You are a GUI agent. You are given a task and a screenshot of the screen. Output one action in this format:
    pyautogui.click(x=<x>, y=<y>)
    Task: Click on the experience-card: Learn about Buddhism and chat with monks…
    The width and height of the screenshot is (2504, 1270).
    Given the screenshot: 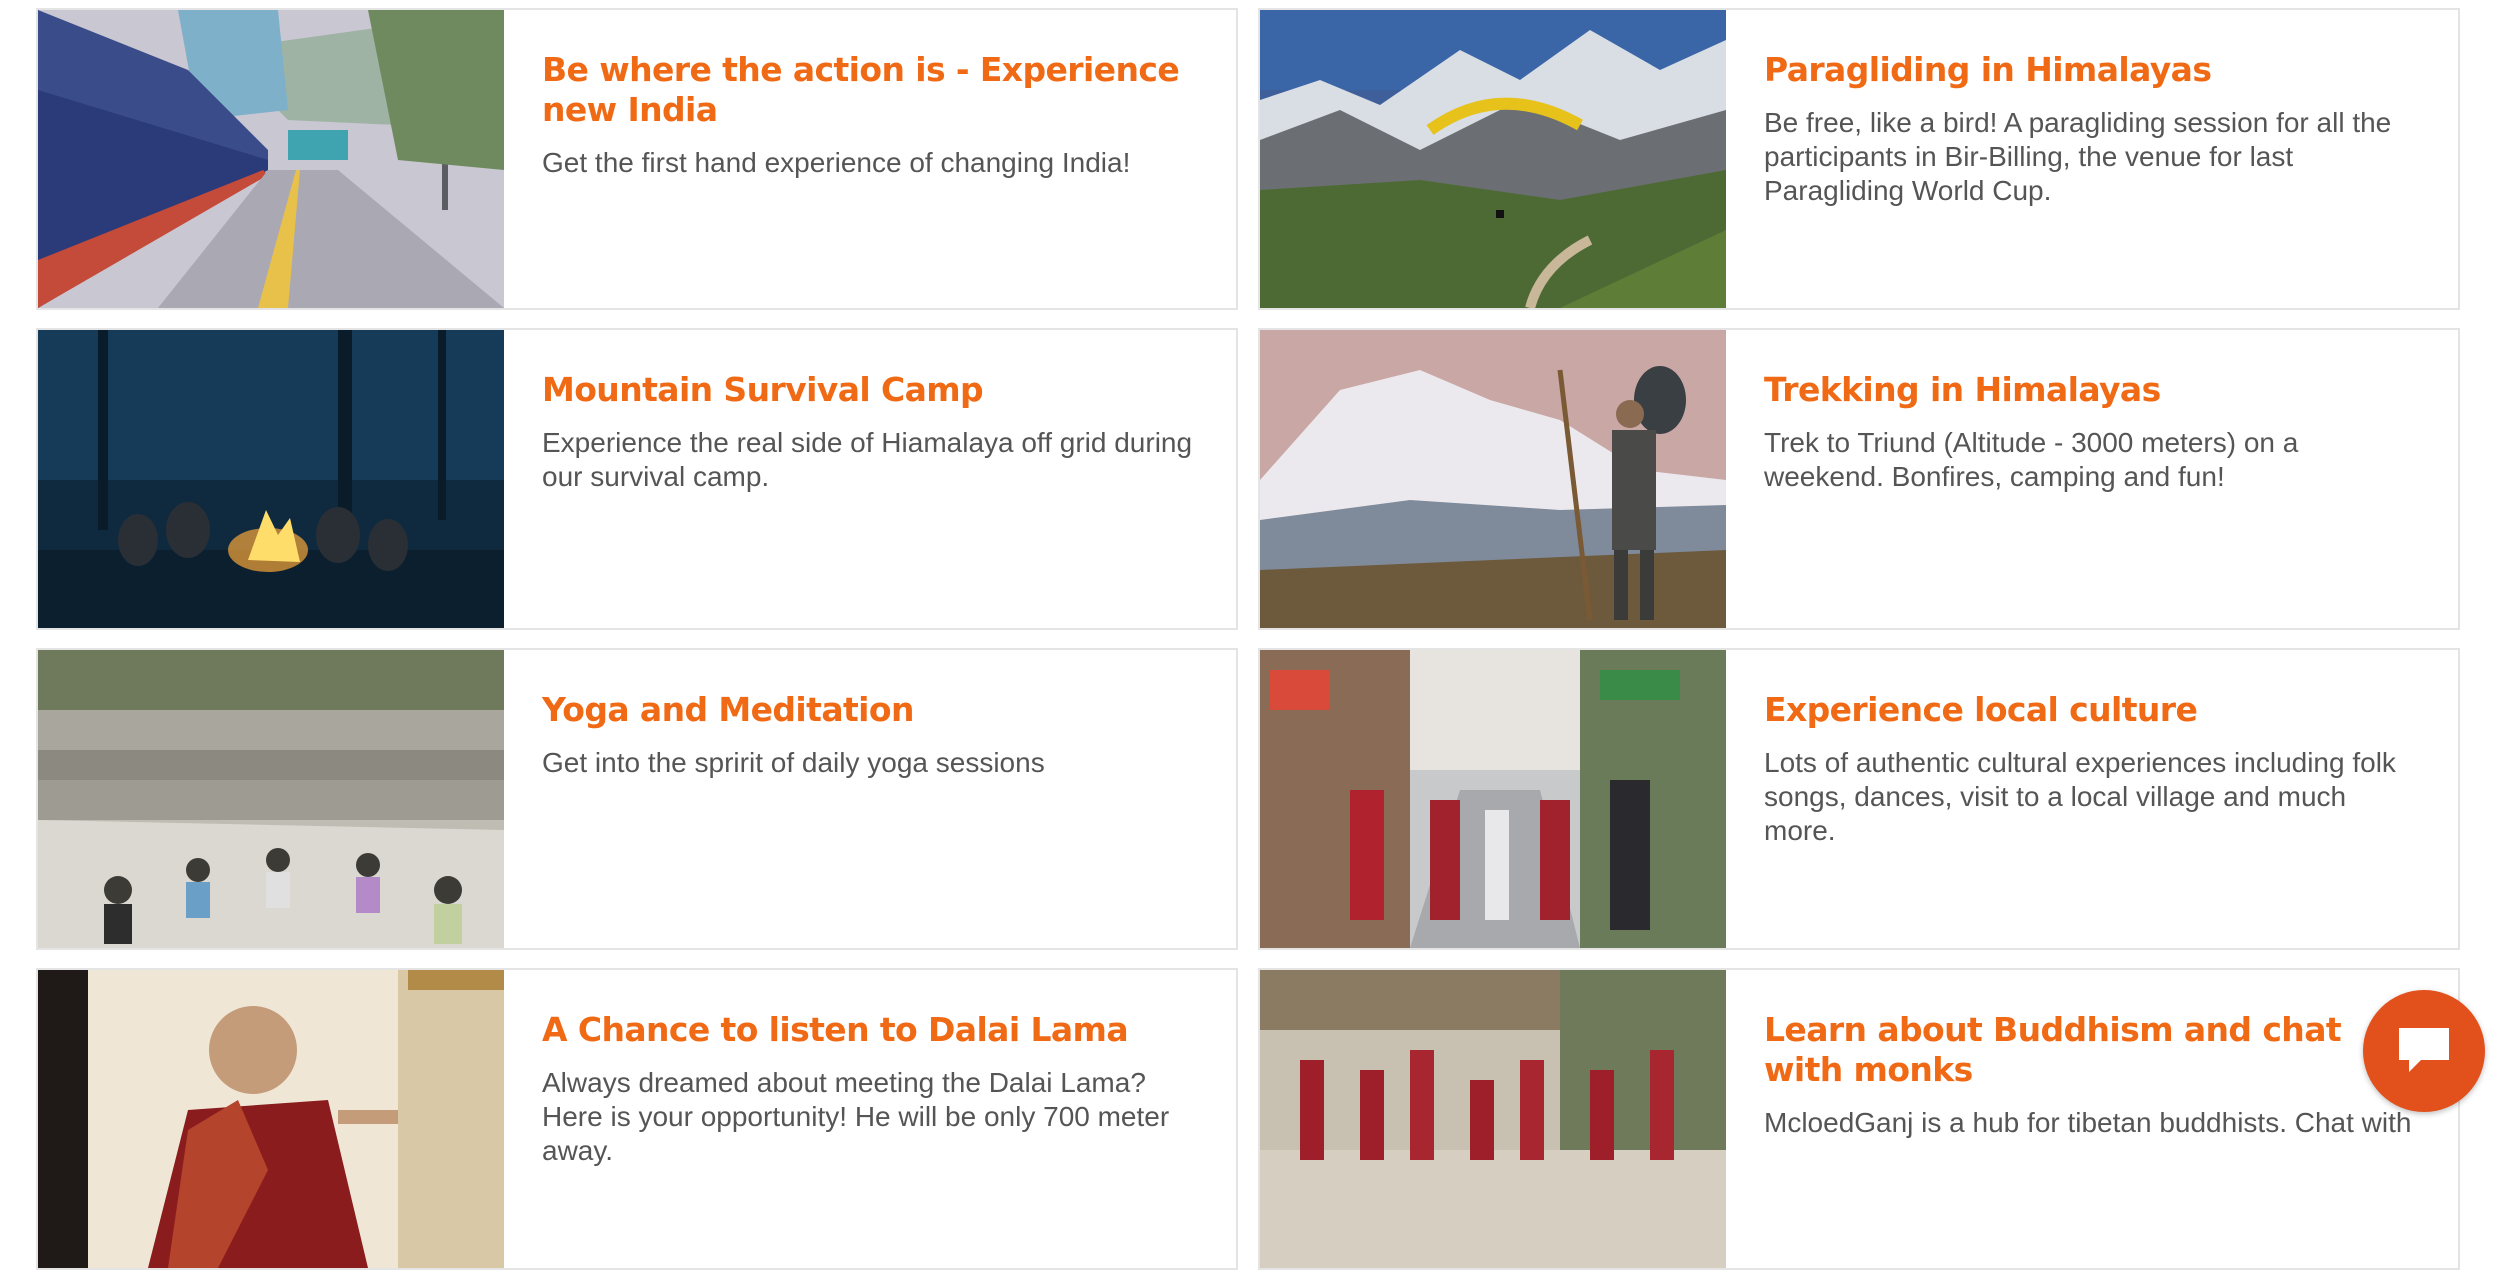 What is the action you would take?
    pyautogui.click(x=1859, y=1119)
    